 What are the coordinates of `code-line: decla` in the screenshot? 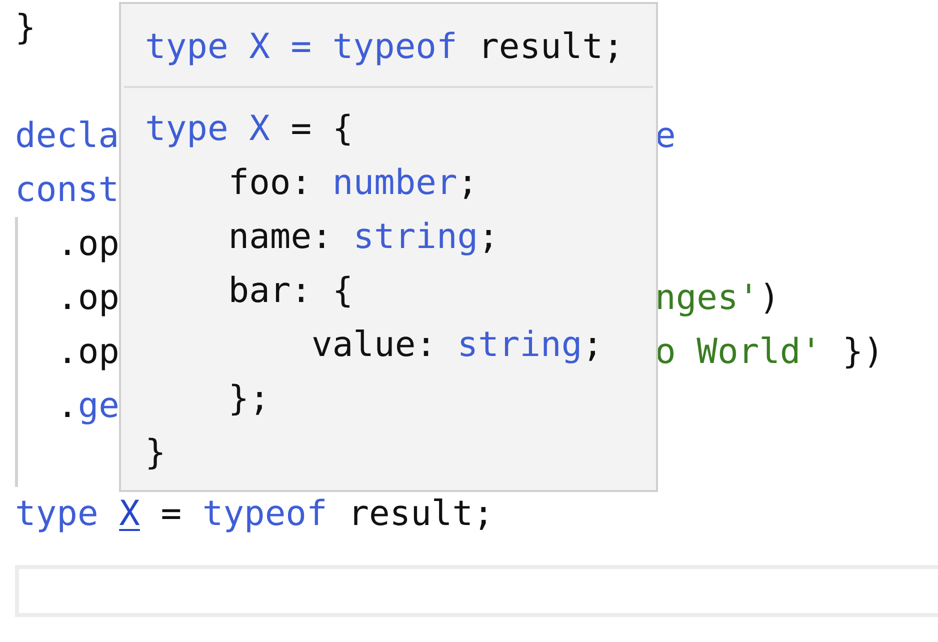 It's located at (67, 136).